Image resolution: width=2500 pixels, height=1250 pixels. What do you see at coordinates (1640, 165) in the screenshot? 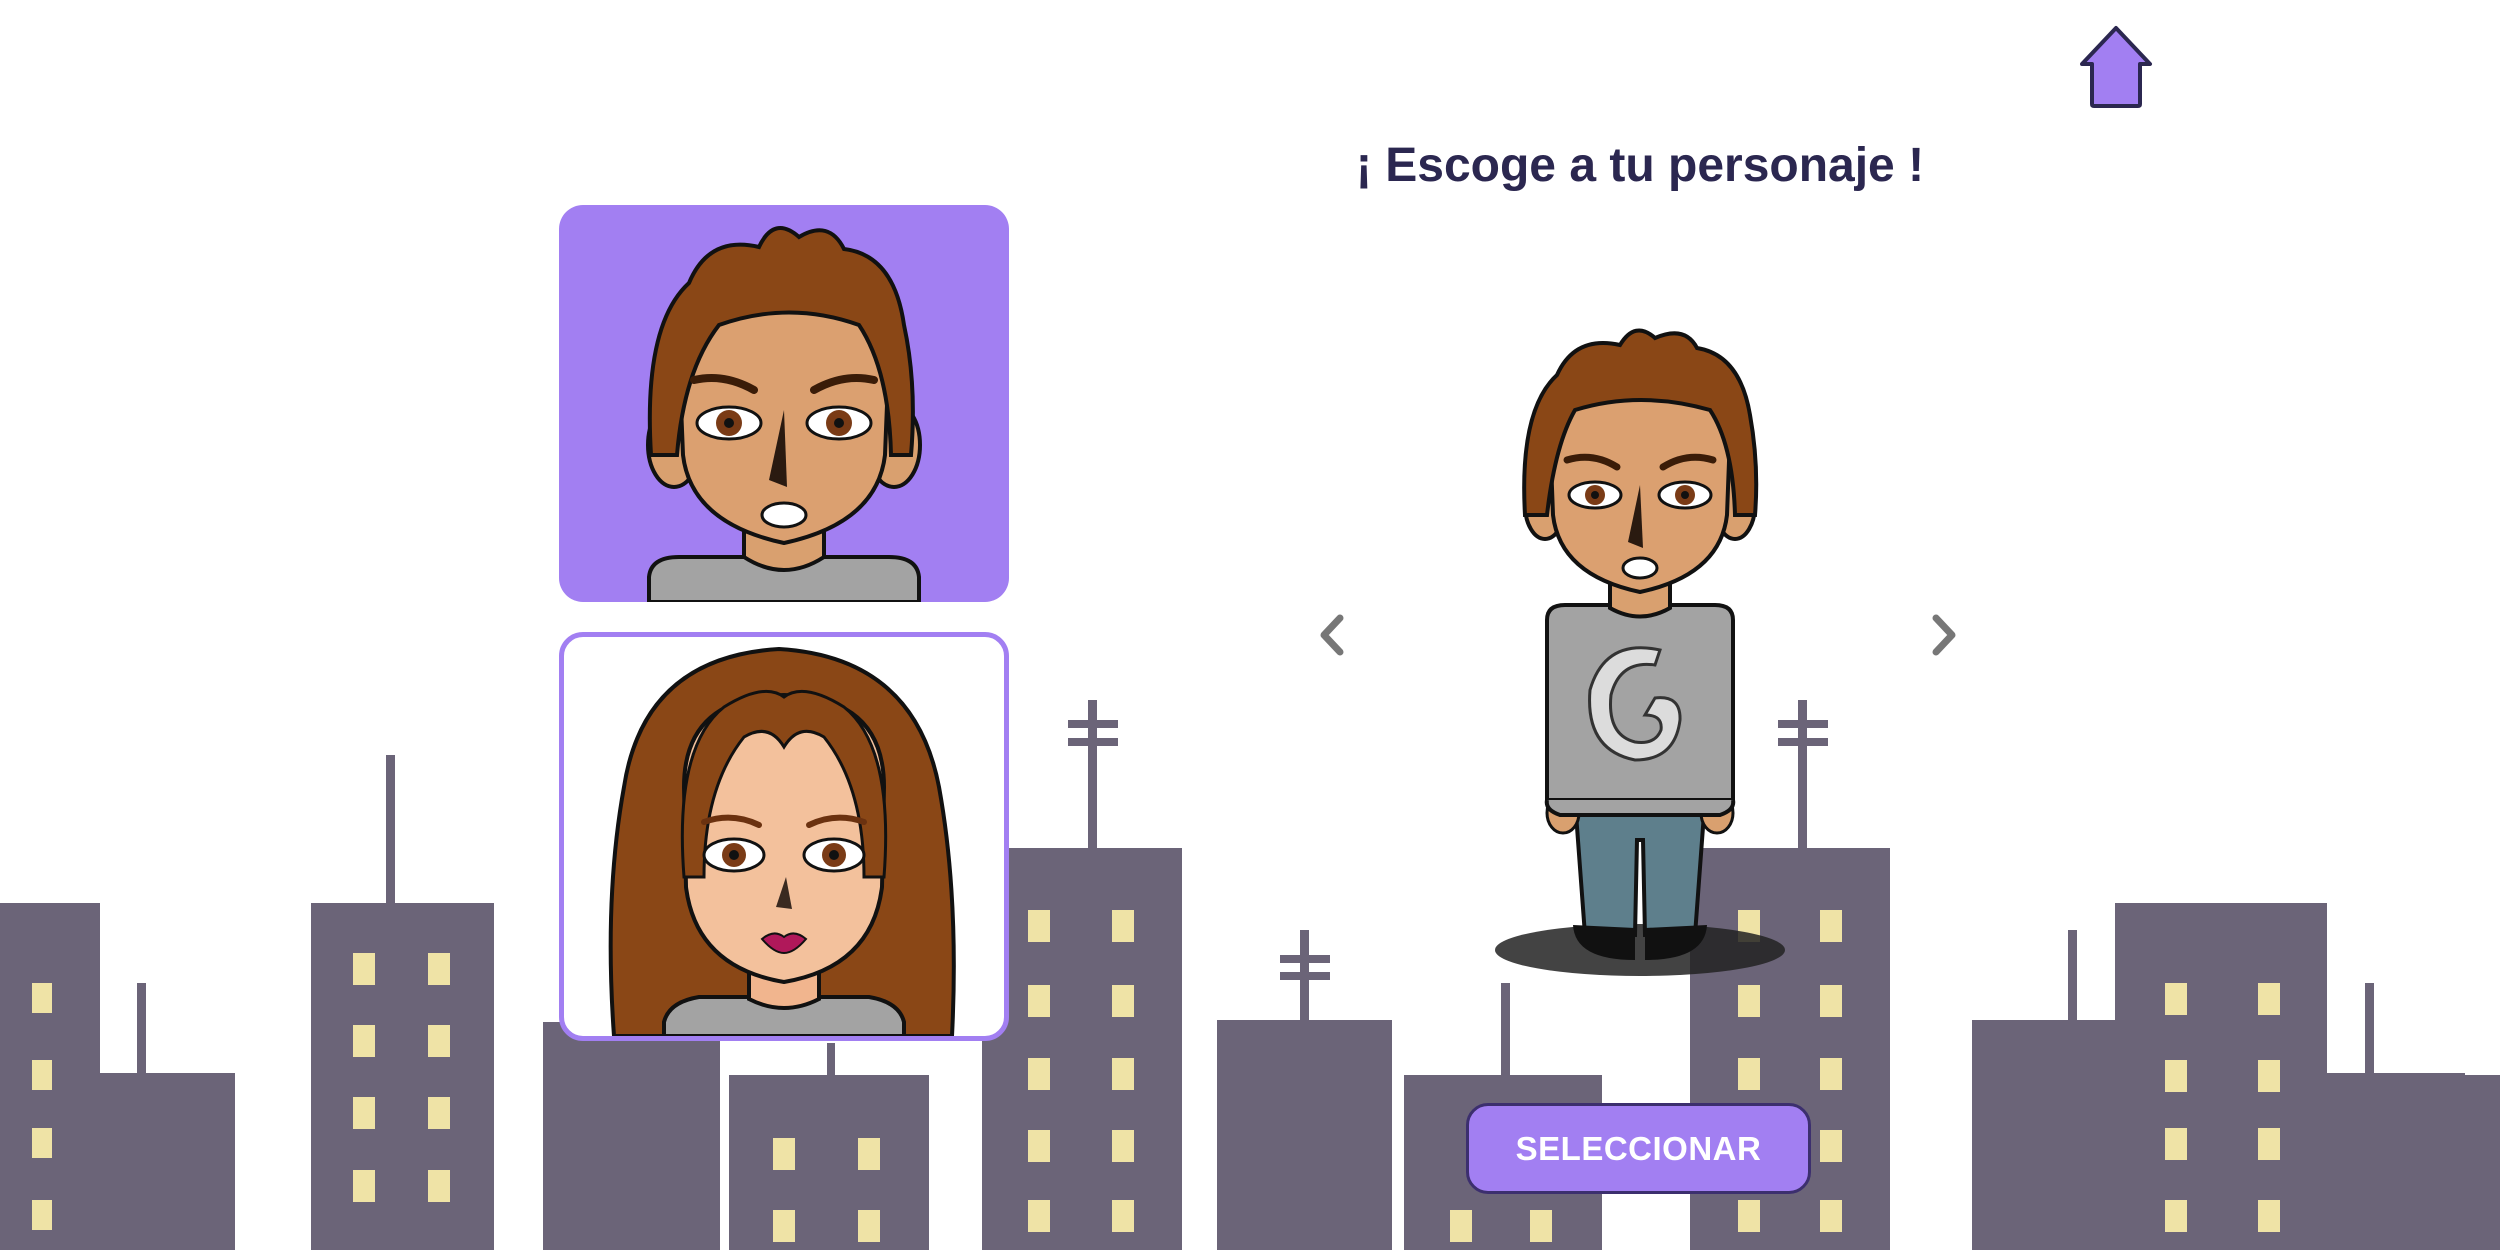
I see `page-title: ¡ Escoge a tu personaje !` at bounding box center [1640, 165].